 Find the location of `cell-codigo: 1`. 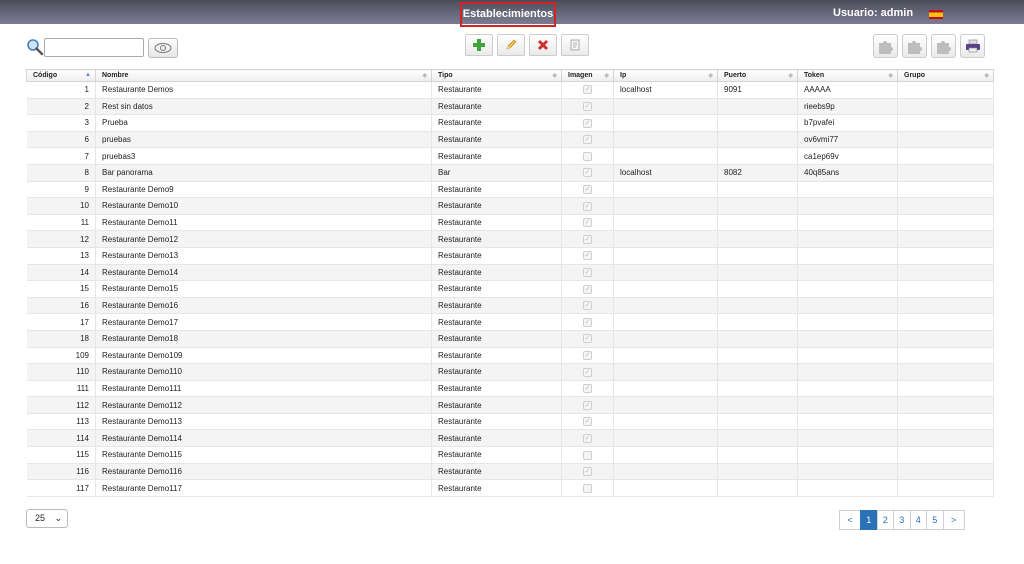

cell-codigo: 1 is located at coordinates (61, 90).